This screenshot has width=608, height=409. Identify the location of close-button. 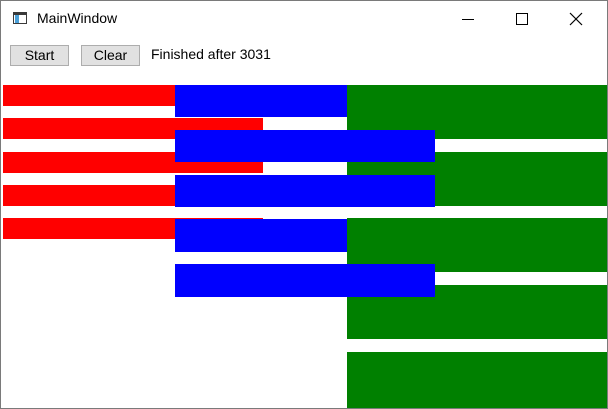
(576, 19).